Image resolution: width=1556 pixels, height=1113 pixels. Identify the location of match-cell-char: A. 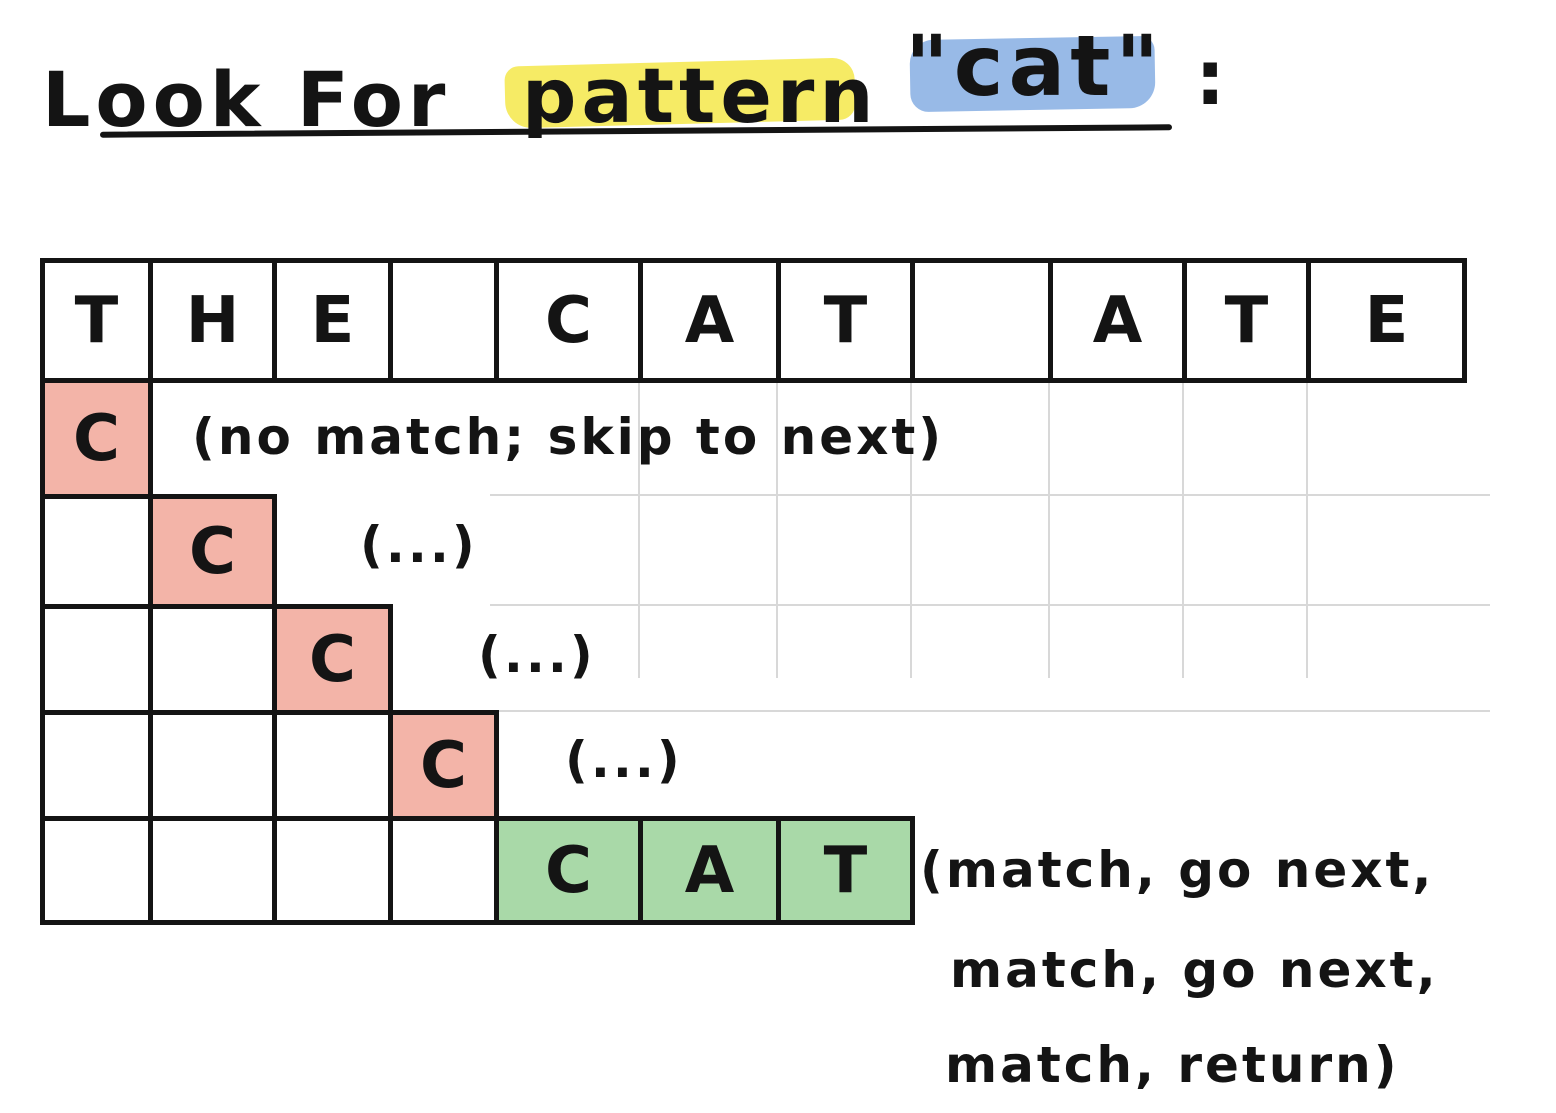
(709, 870).